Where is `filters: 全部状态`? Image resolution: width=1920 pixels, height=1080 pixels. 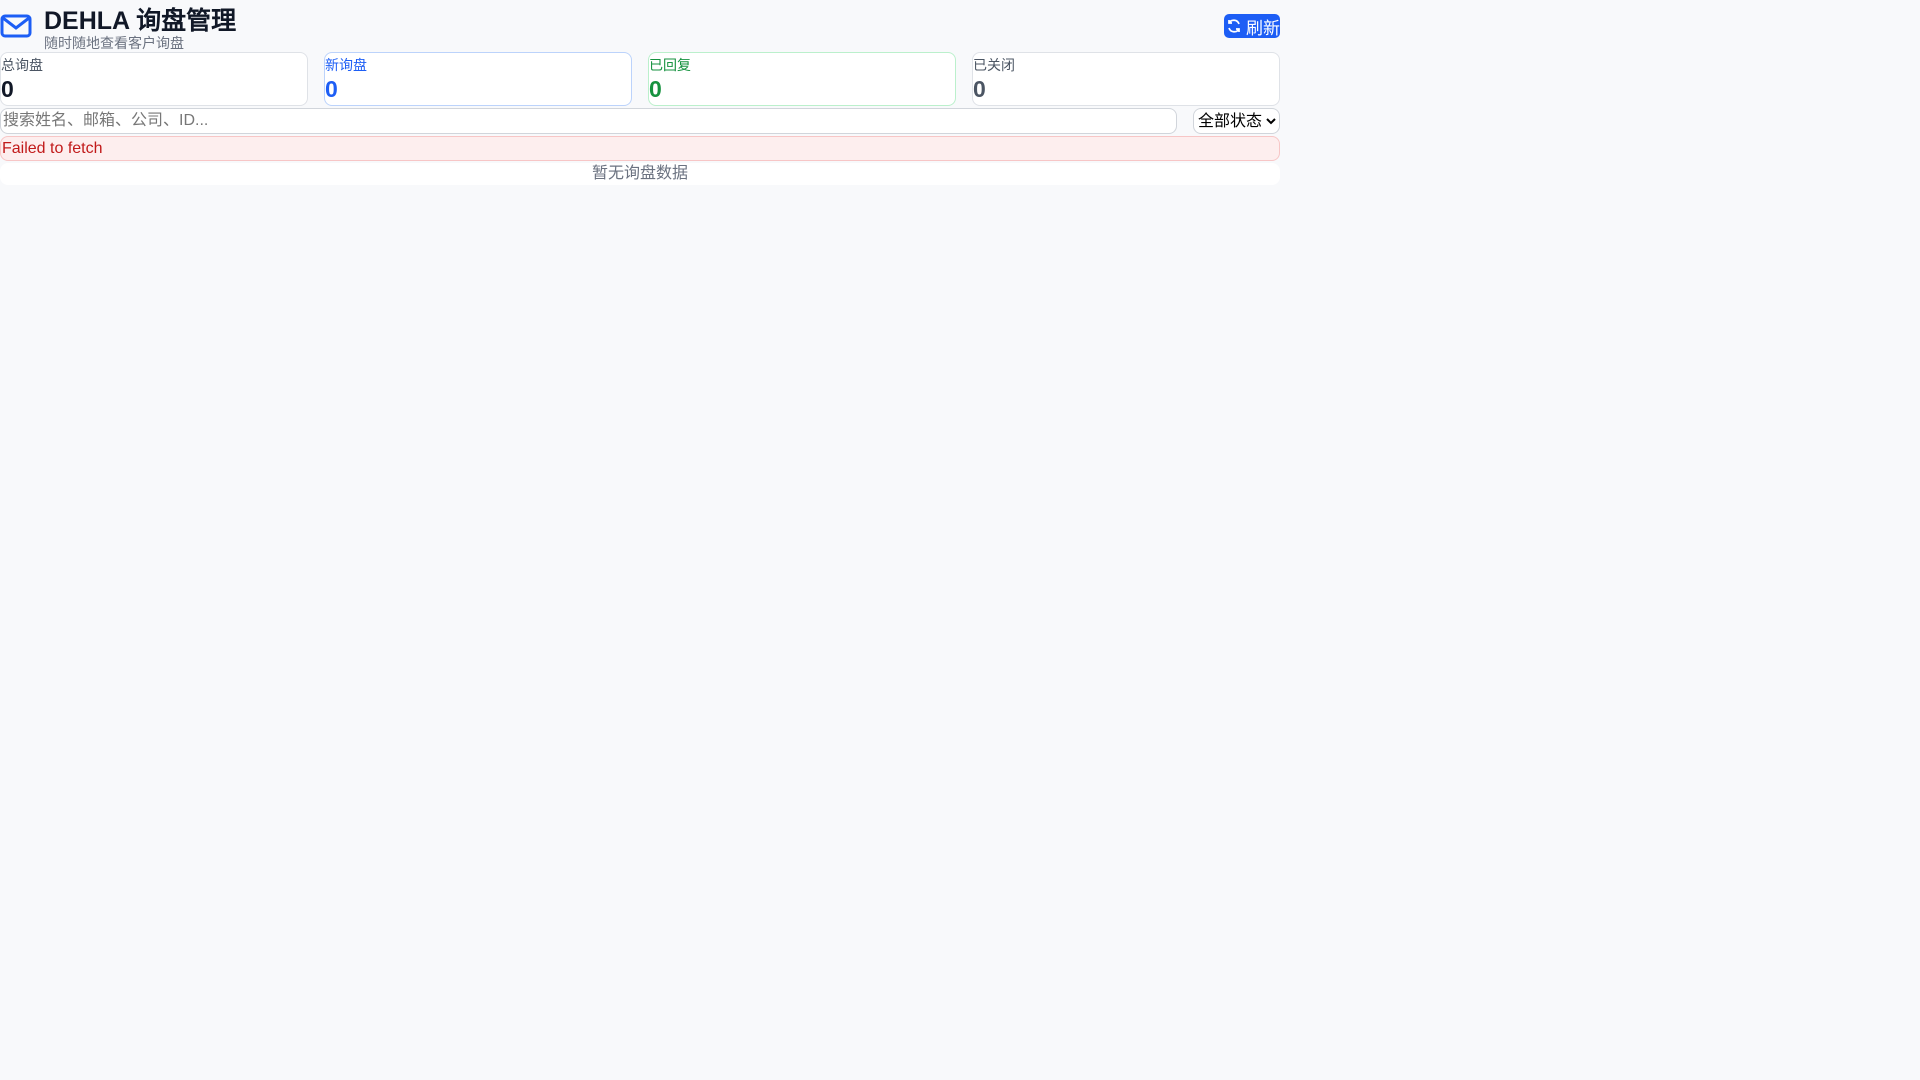 filters: 全部状态 is located at coordinates (640, 121).